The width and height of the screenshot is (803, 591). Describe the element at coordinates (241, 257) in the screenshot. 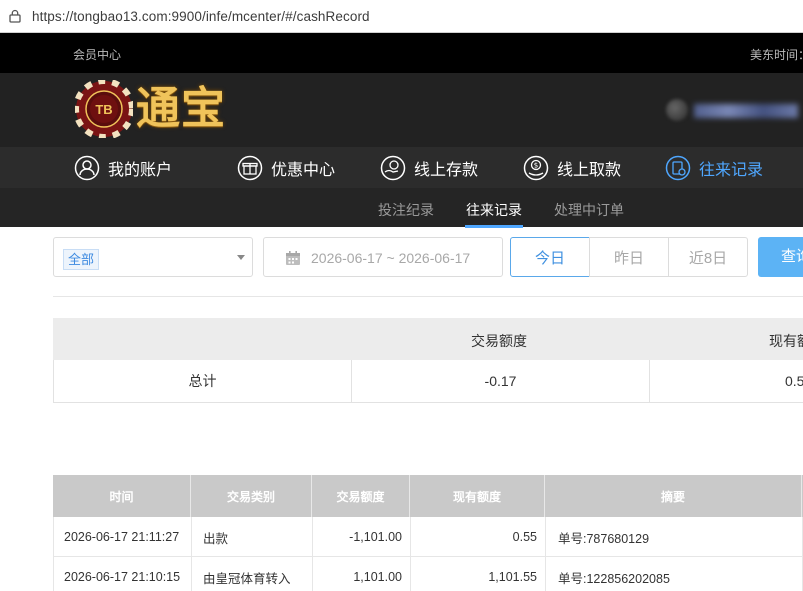

I see `caret-down-icon` at that location.